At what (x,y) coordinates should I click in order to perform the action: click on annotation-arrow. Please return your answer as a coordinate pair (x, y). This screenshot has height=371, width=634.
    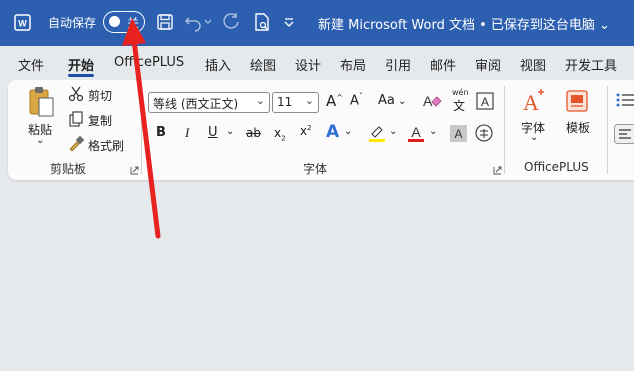
    Looking at the image, I should click on (141, 128).